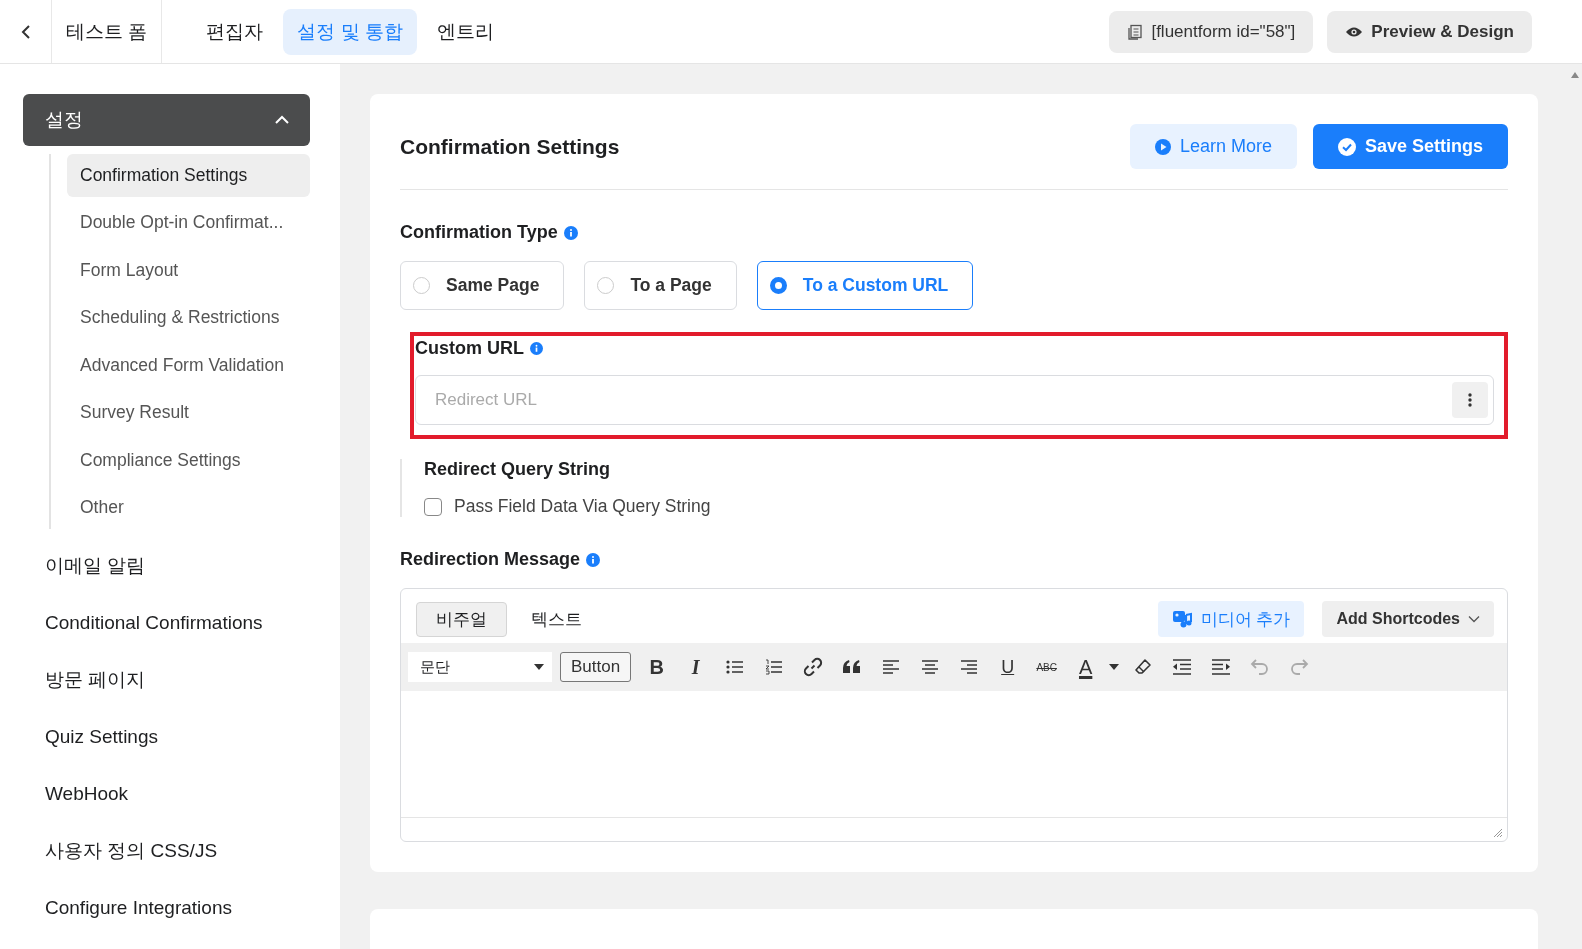  What do you see at coordinates (166, 907) in the screenshot?
I see `sidebar-item: Configure Integrations` at bounding box center [166, 907].